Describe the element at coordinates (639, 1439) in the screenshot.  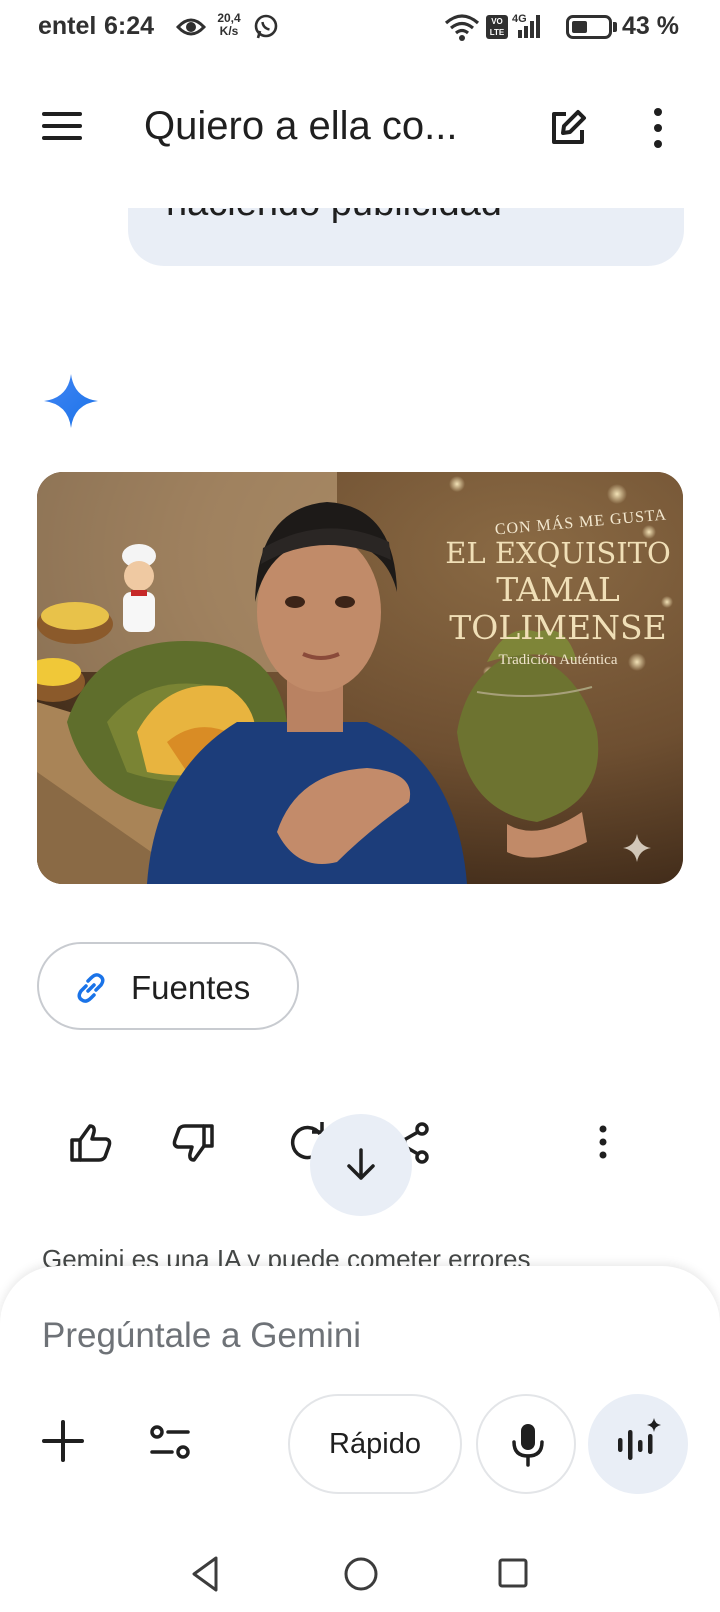
I see `live-icon` at that location.